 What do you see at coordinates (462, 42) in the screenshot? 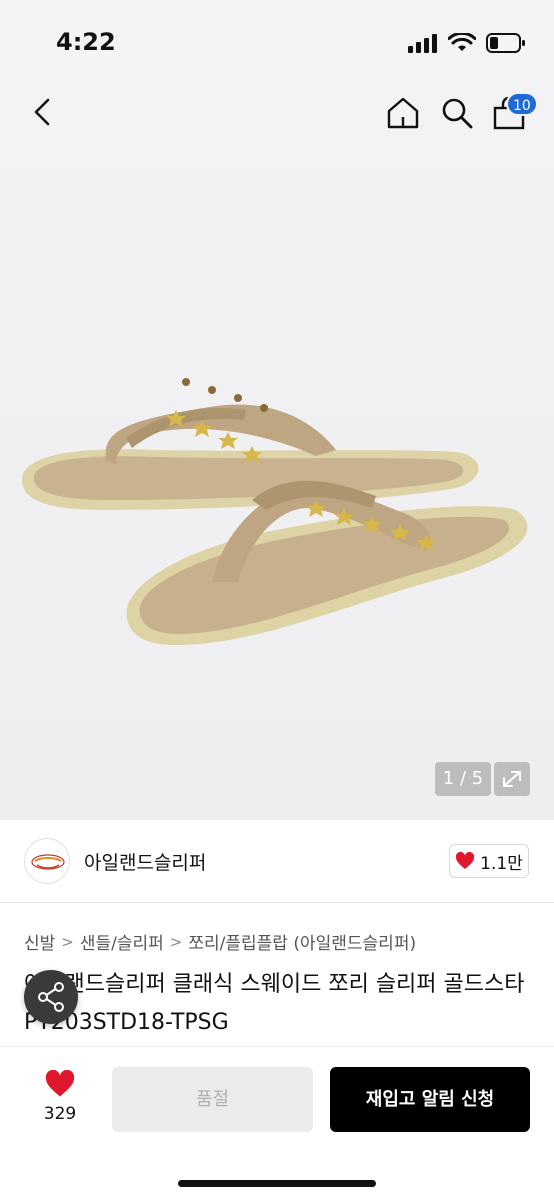
I see `wifi-icon` at bounding box center [462, 42].